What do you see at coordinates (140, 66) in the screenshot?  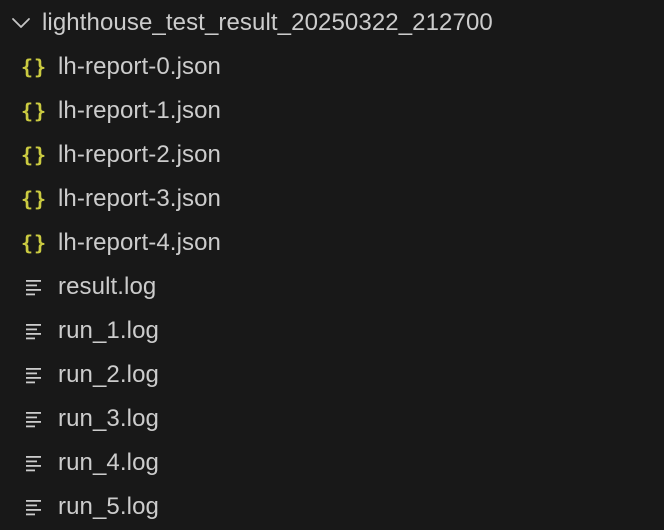 I see `file-name: lh-report-0.json` at bounding box center [140, 66].